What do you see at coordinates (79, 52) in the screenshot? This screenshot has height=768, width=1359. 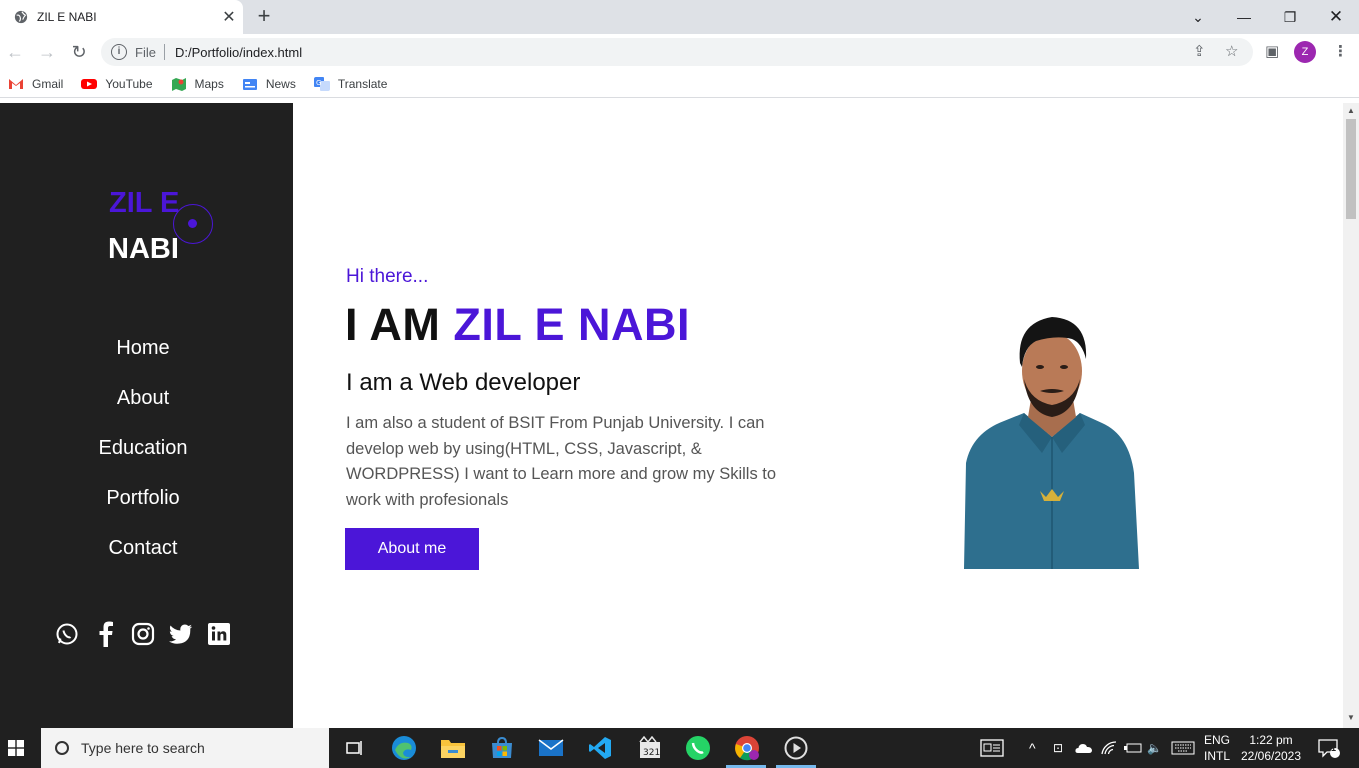 I see `reload-icon: ↻` at bounding box center [79, 52].